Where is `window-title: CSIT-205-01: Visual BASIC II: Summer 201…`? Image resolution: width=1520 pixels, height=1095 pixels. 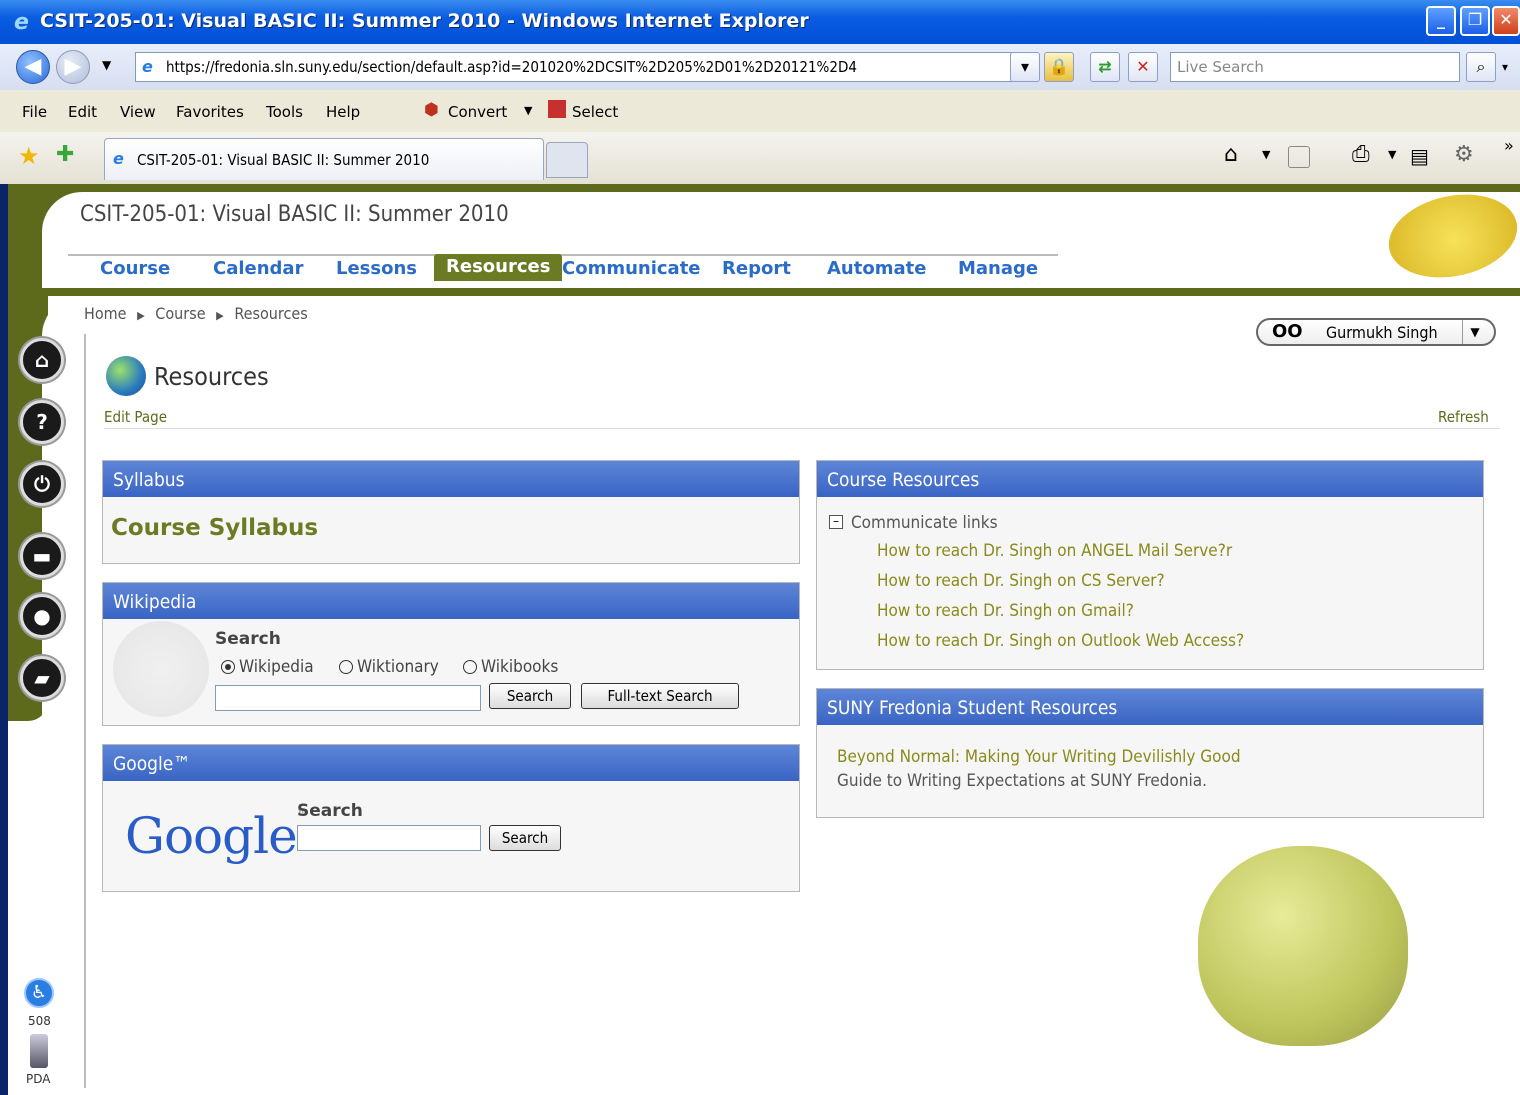
window-title: CSIT-205-01: Visual BASIC II: Summer 201… is located at coordinates (424, 21).